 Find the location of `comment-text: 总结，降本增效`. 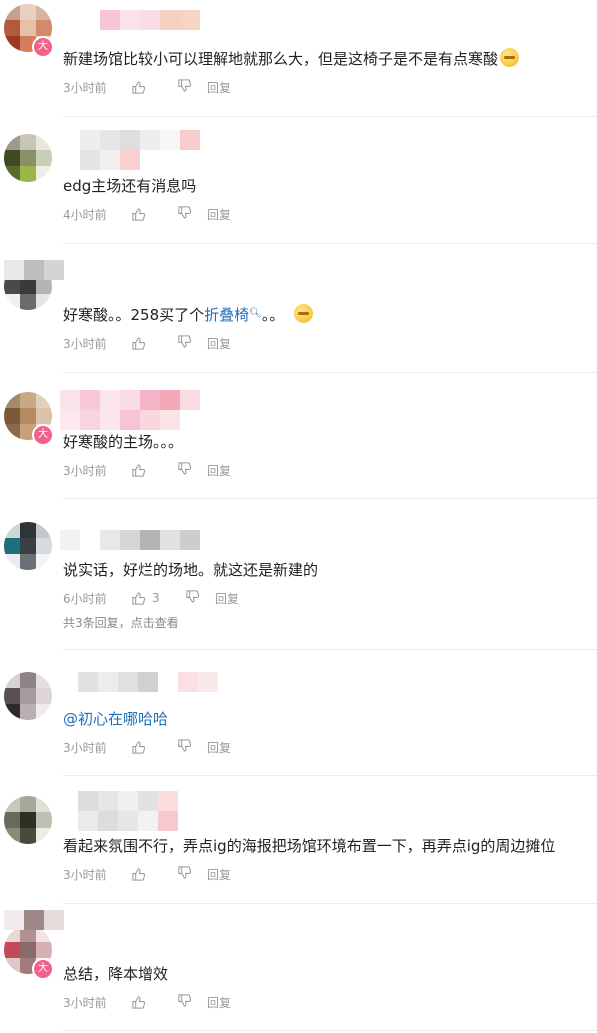

comment-text: 总结，降本增效 is located at coordinates (116, 974).